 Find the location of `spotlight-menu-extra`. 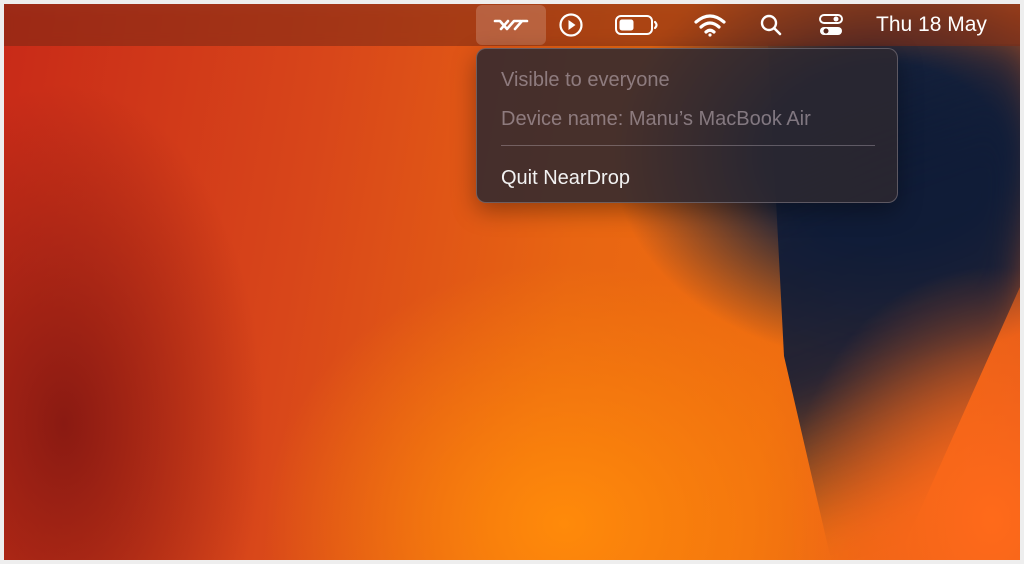

spotlight-menu-extra is located at coordinates (771, 25).